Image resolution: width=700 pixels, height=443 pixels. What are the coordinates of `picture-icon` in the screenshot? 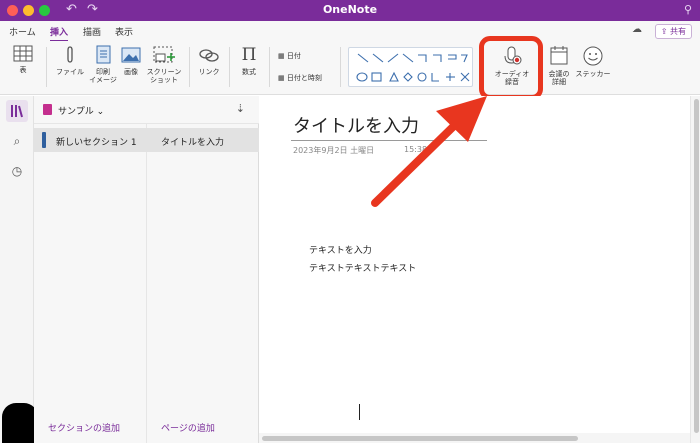 It's located at (131, 55).